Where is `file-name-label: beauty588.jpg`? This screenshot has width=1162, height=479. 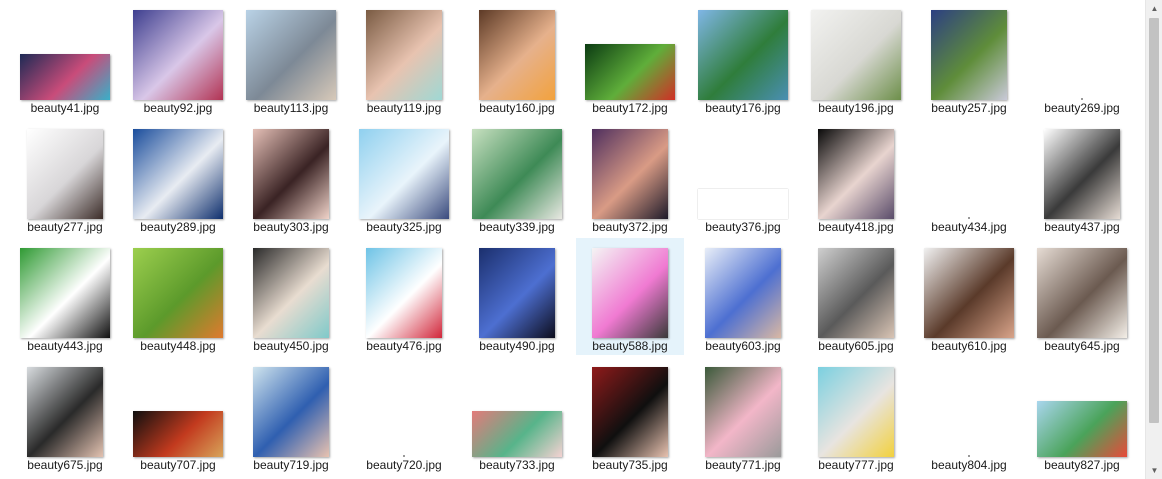 file-name-label: beauty588.jpg is located at coordinates (630, 346).